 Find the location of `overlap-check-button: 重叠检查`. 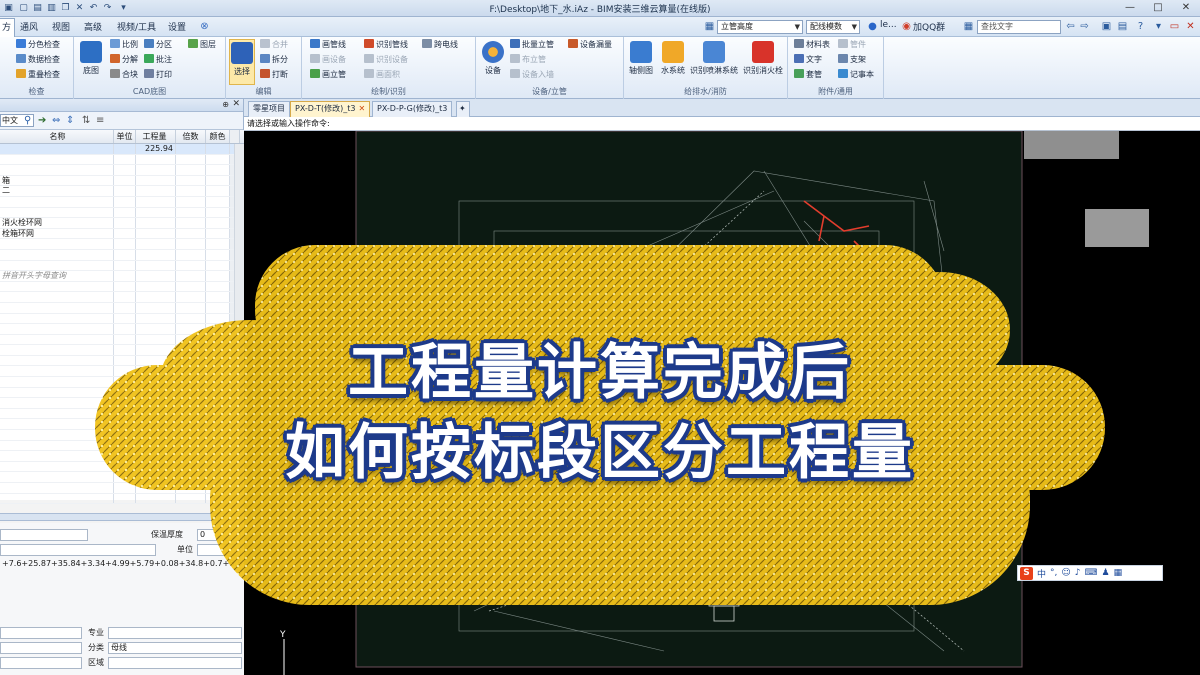

overlap-check-button: 重叠检查 is located at coordinates (38, 75).